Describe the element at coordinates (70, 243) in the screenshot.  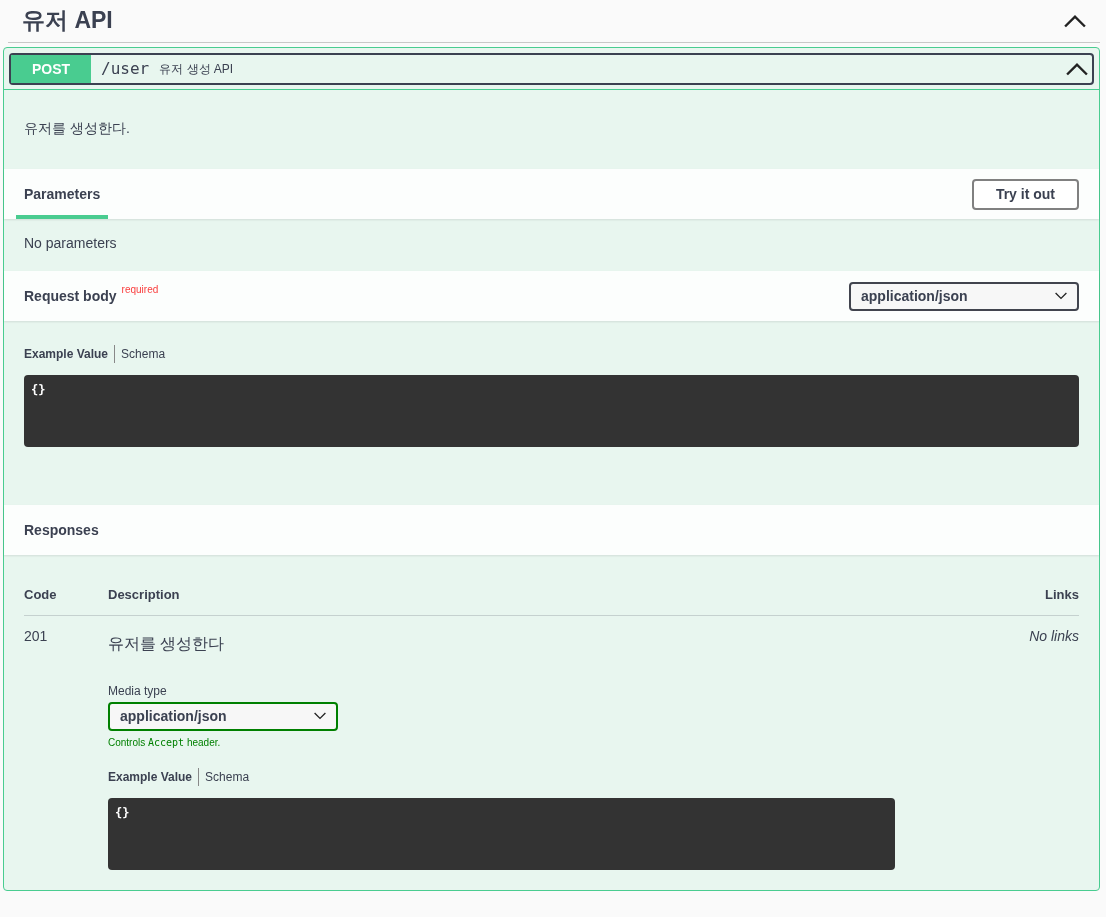
I see `no-parameters-text: No parameters` at that location.